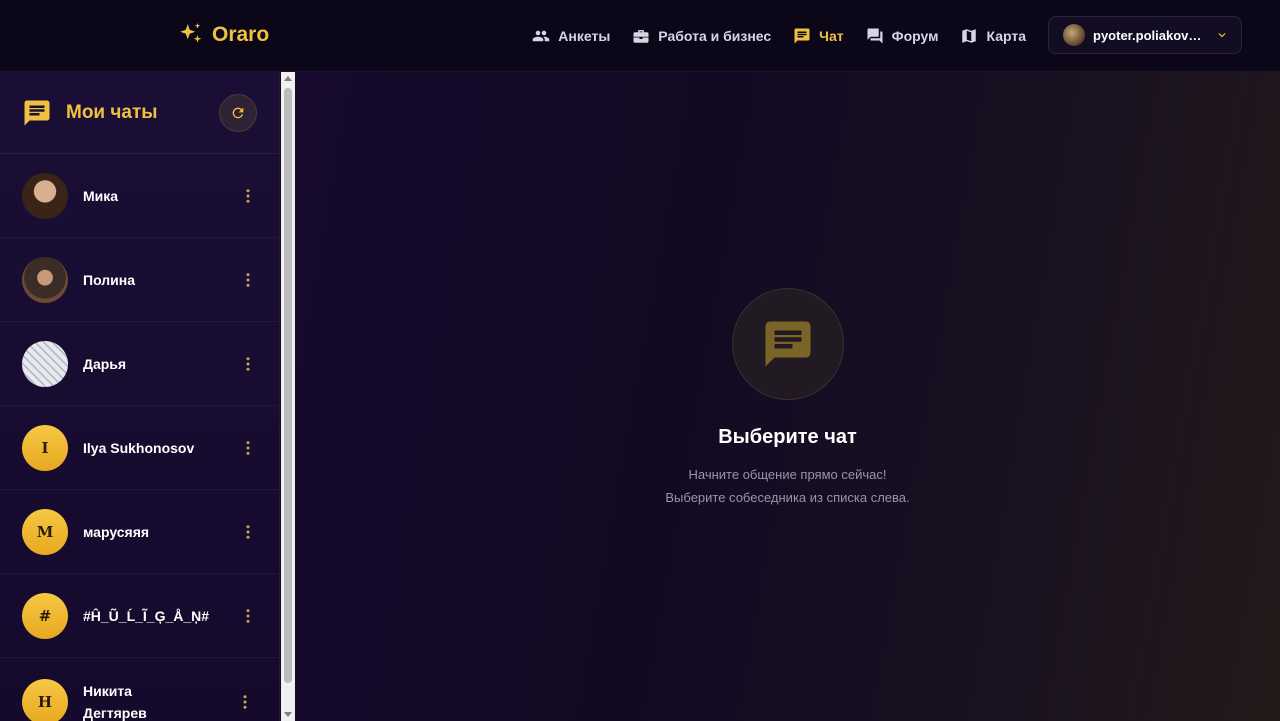  What do you see at coordinates (139, 196) in the screenshot?
I see `chat-list-item: Мика` at bounding box center [139, 196].